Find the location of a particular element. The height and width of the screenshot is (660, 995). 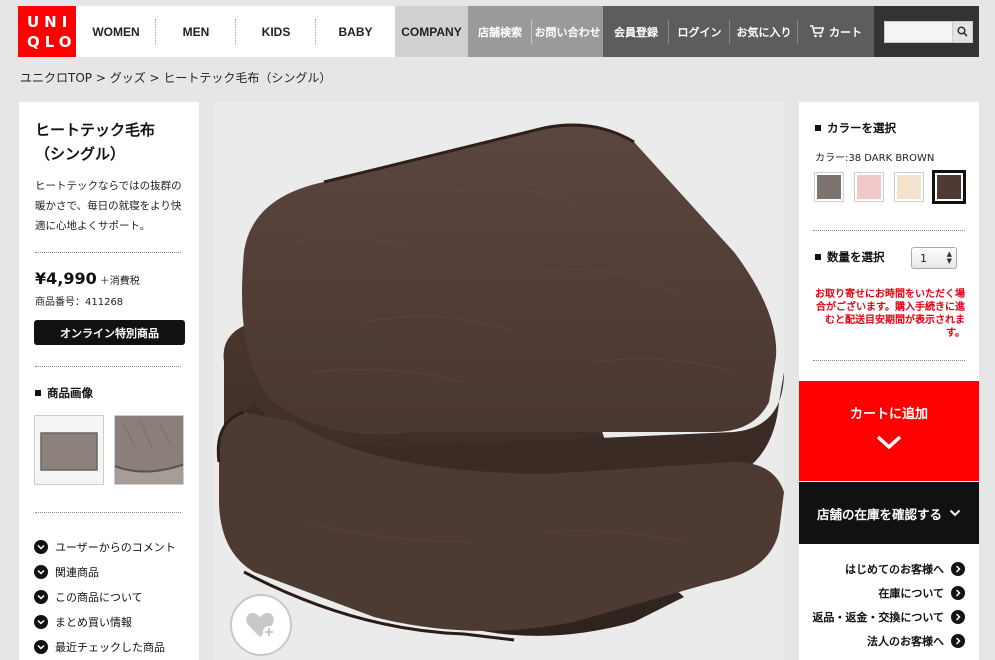

color-swatch-beige is located at coordinates (909, 187).